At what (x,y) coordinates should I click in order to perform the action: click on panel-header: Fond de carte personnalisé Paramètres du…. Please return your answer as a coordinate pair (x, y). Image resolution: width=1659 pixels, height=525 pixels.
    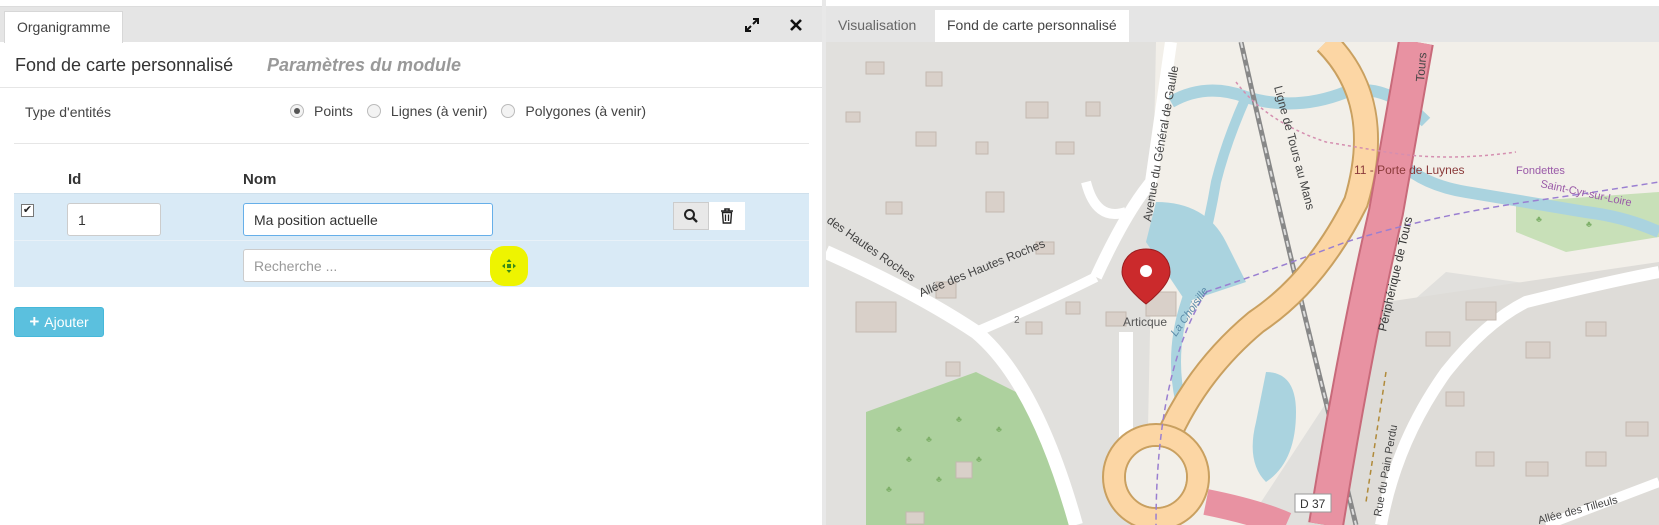
    Looking at the image, I should click on (411, 65).